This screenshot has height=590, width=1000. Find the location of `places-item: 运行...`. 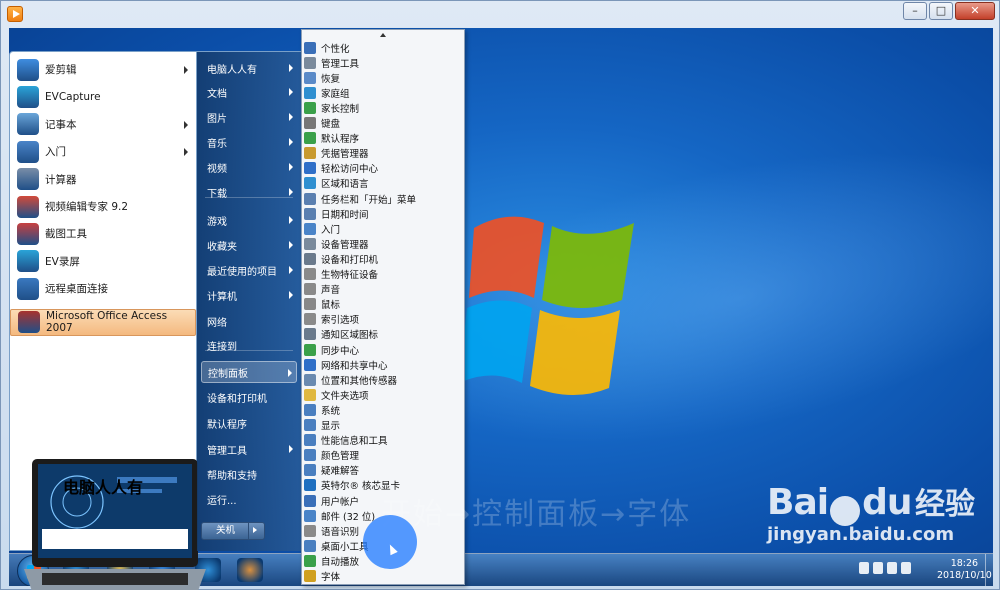

places-item: 运行... is located at coordinates (249, 499).